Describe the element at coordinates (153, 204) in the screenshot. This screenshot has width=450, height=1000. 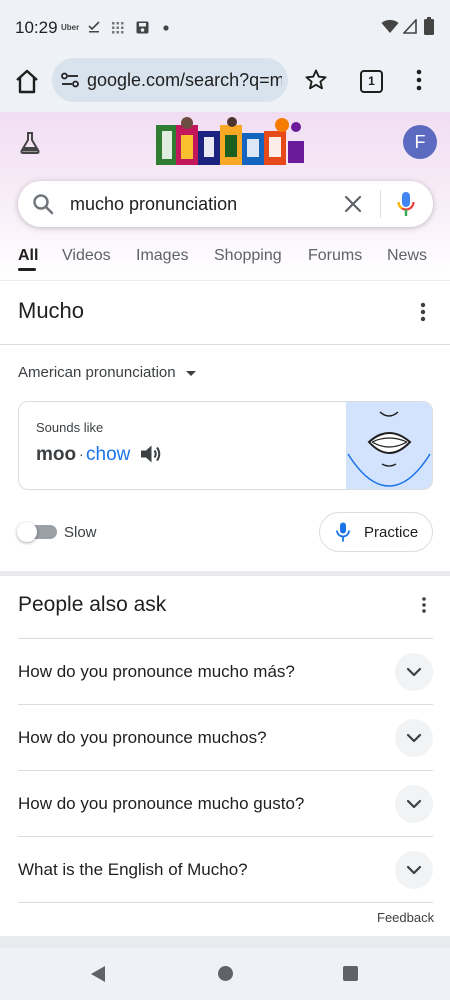
I see `search-input: mucho pronunciation` at that location.